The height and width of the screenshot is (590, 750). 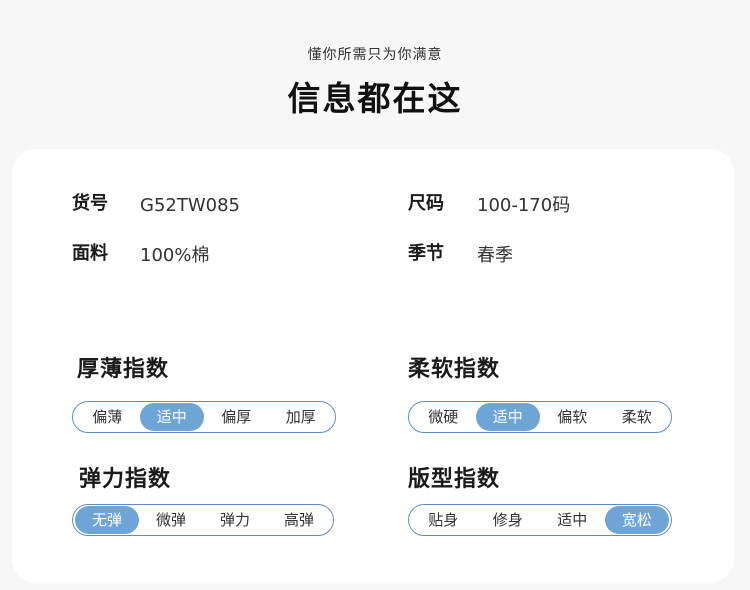 What do you see at coordinates (507, 417) in the screenshot?
I see `softness-option: 适中` at bounding box center [507, 417].